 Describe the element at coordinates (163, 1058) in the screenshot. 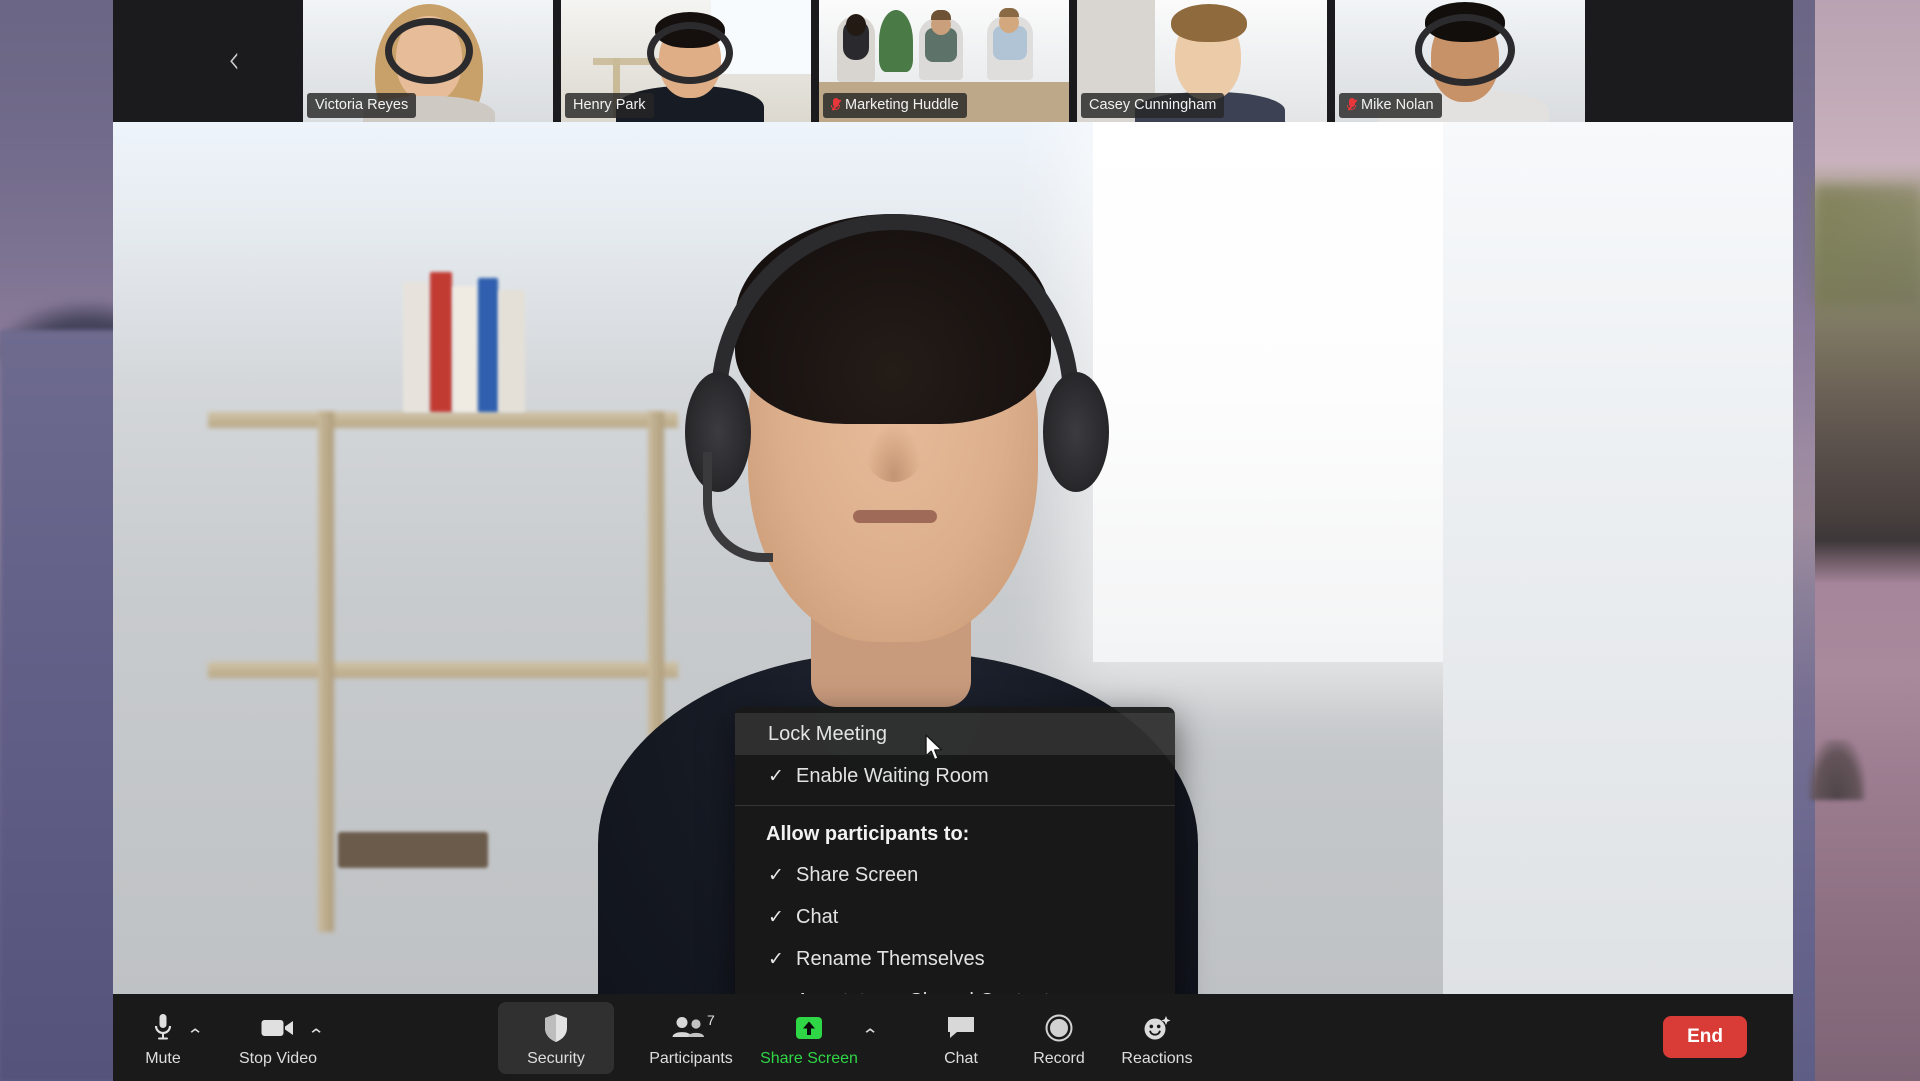

I see `mute-label: Mute` at that location.